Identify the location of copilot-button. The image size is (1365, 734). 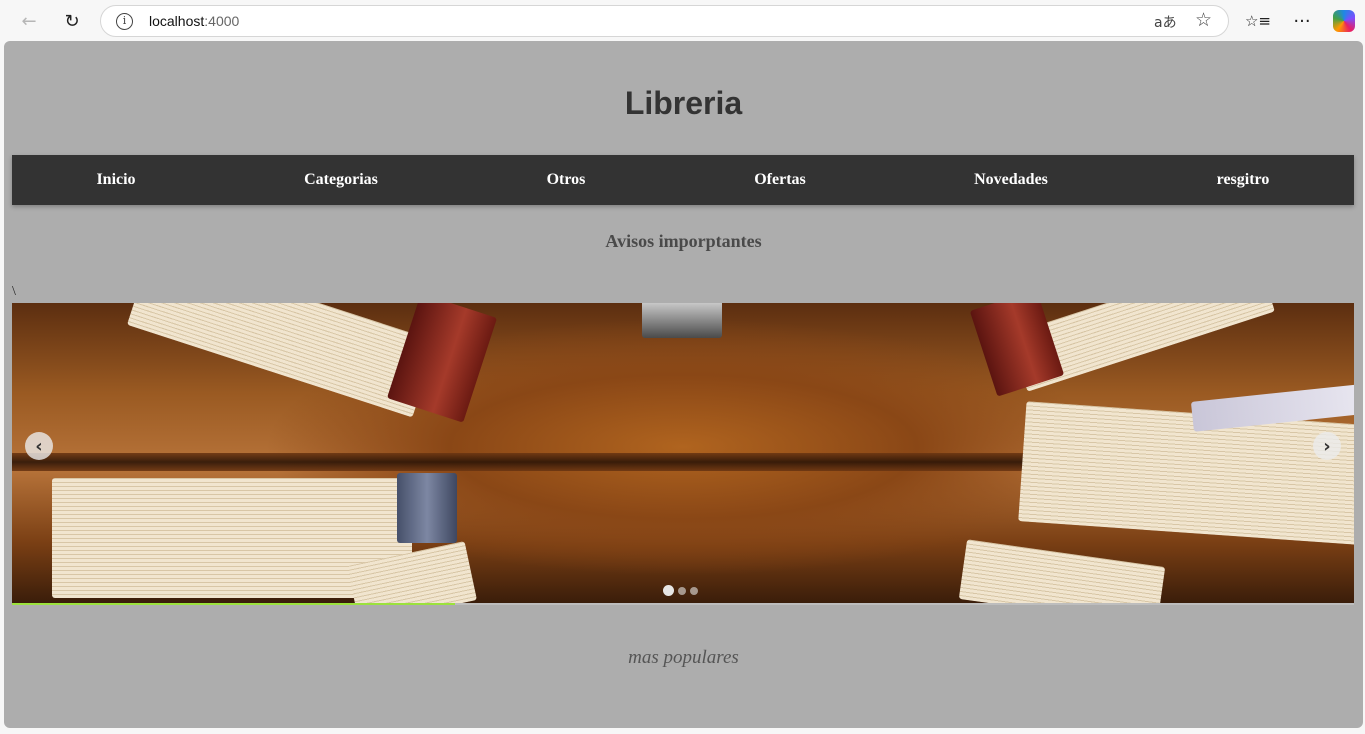
(1344, 21).